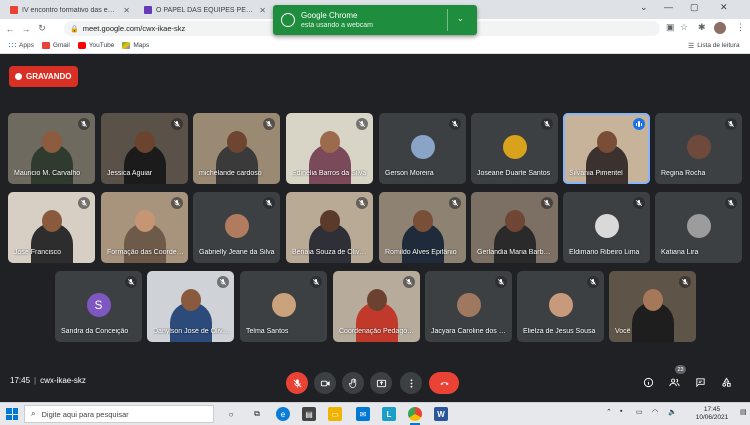  What do you see at coordinates (144, 227) in the screenshot?
I see `participant-tile: Formação das Coordenadoras` at bounding box center [144, 227].